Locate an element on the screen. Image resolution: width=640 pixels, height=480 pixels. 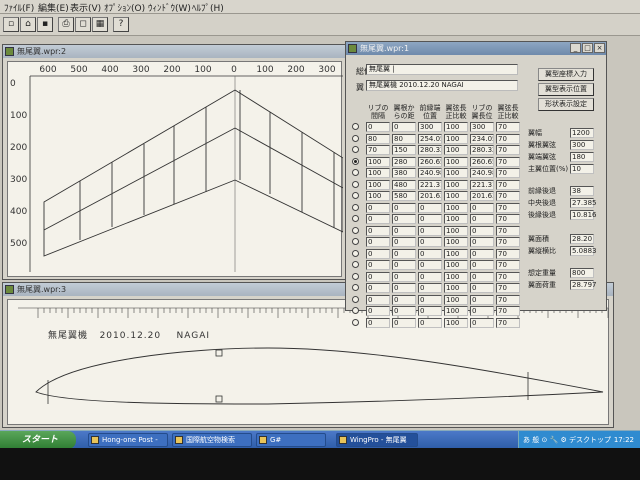
wing-name-field: 無尾翼機 2010.12.20 NAGAI is located at coordinates (442, 85).